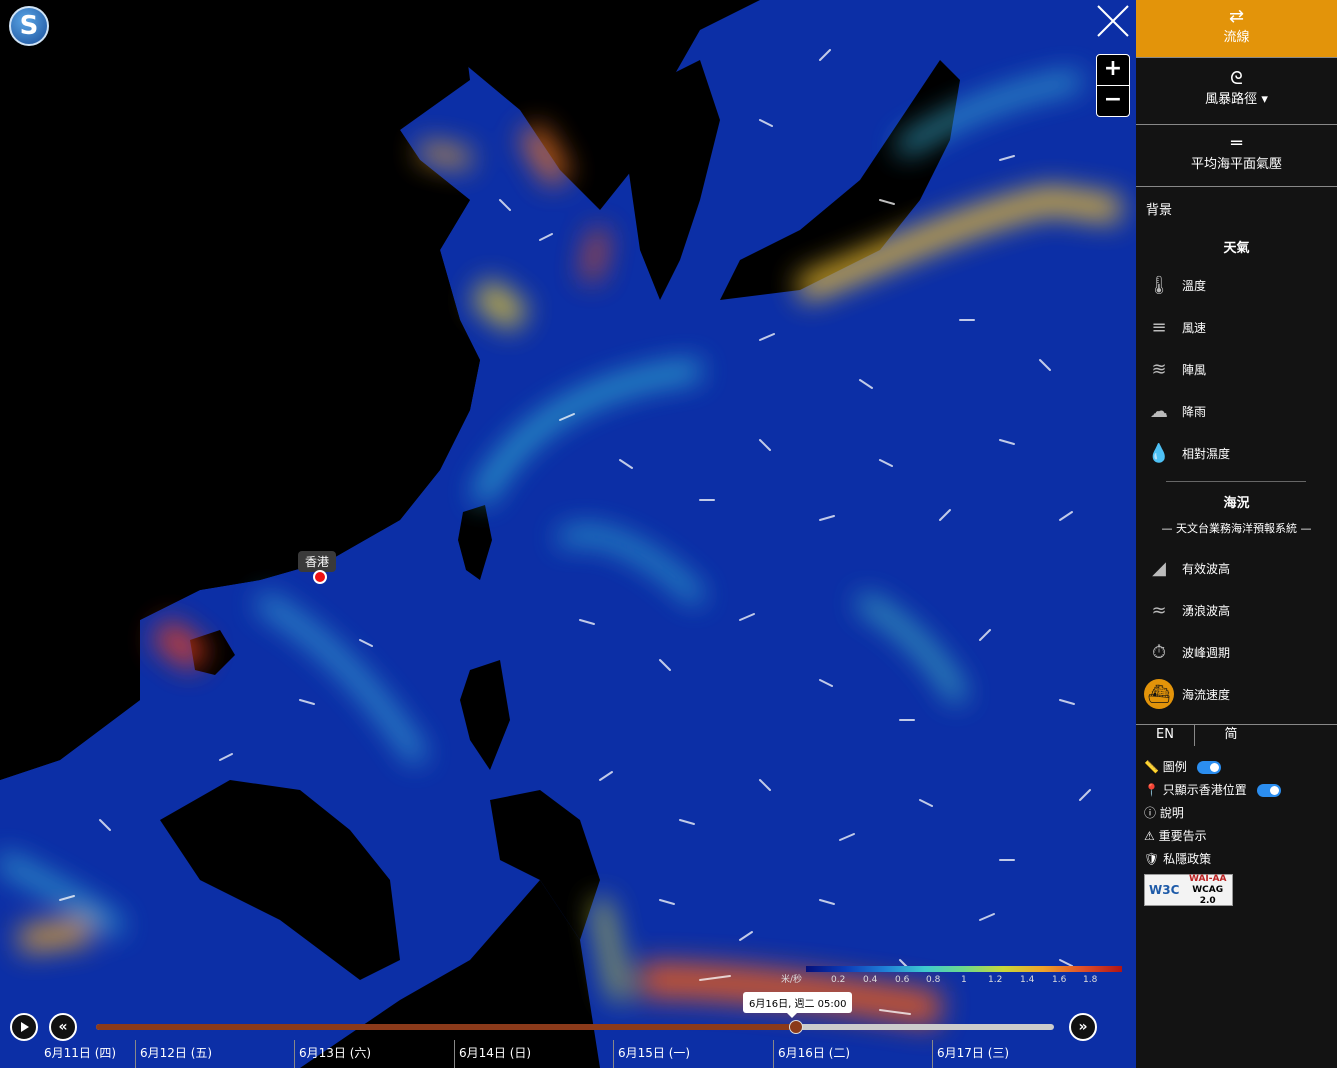 The image size is (1337, 1068). I want to click on zoom-in-button: +, so click(1113, 70).